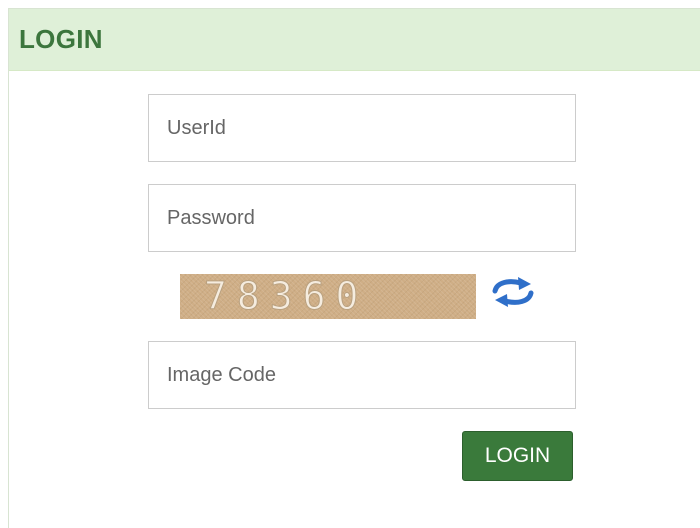  What do you see at coordinates (517, 456) in the screenshot?
I see `login-button: LOGIN` at bounding box center [517, 456].